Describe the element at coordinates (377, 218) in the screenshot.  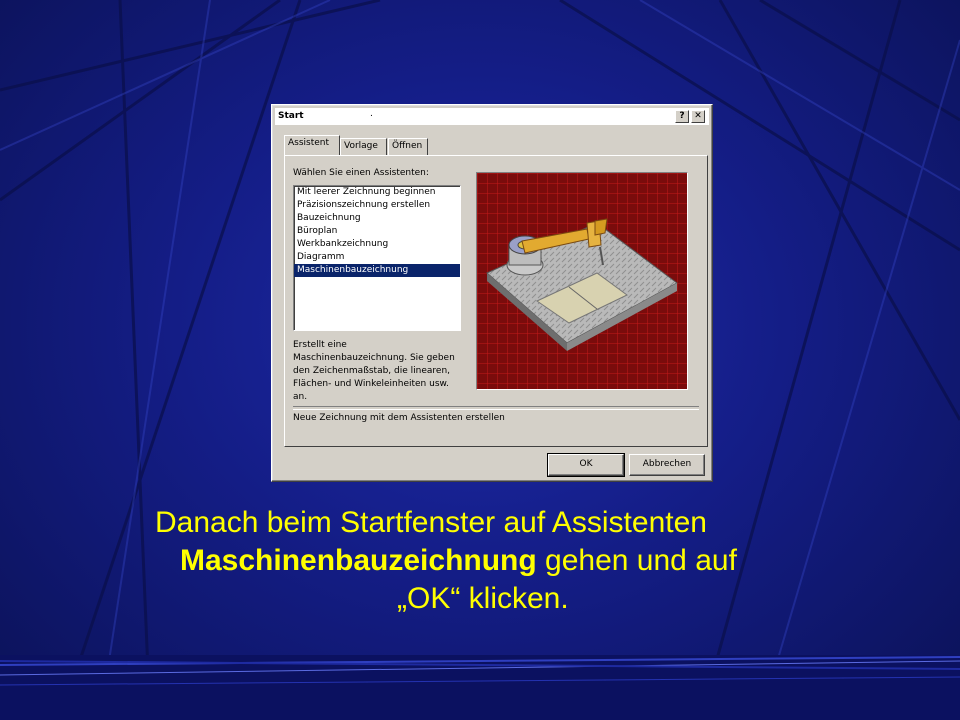
I see `list-item: Bauzeichnung` at that location.